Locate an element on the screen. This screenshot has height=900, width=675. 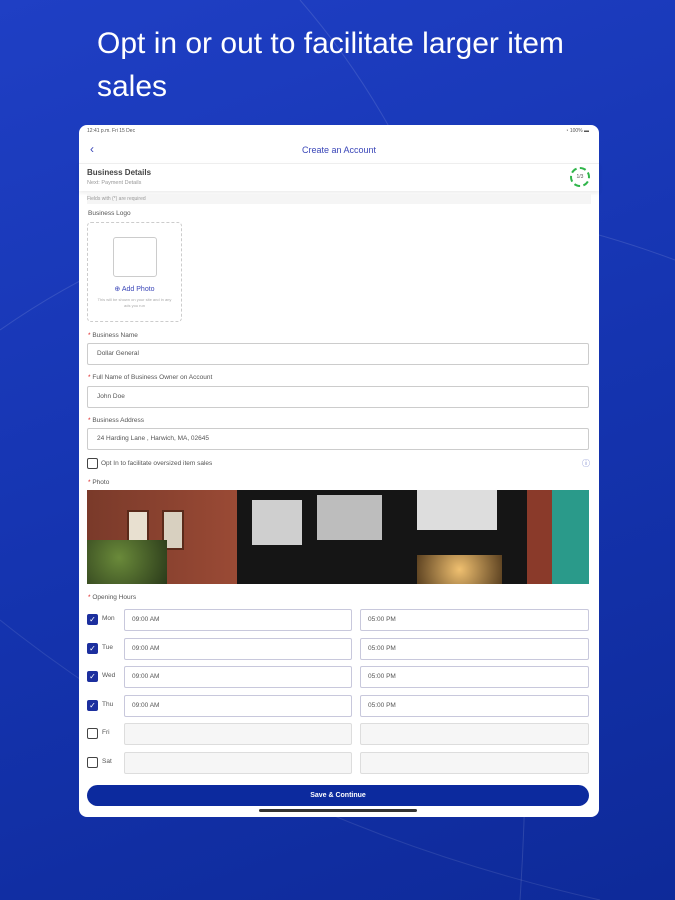
page-title: Create an Account is located at coordinates (339, 150).